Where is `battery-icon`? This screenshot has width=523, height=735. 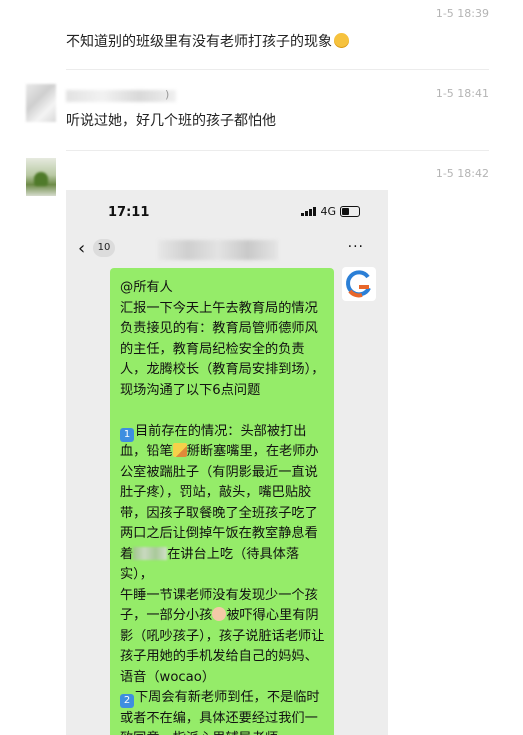 battery-icon is located at coordinates (350, 211).